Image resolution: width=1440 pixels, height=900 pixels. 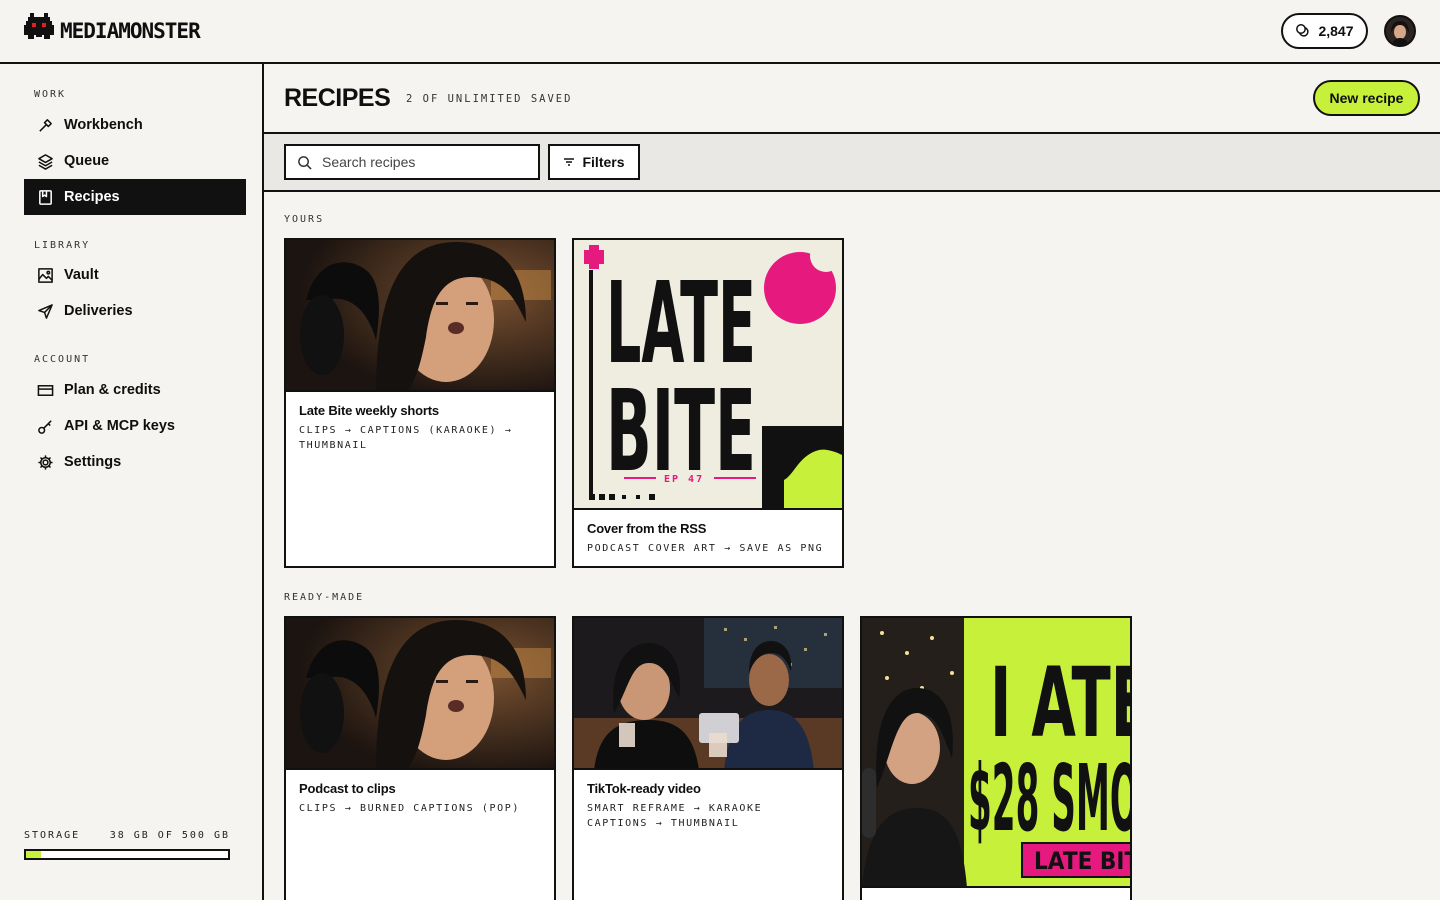 What do you see at coordinates (406, 438) in the screenshot?
I see `recipe-steps: CLIPS → CAPTIONS (KARAOKE) → THUMBNAIL` at bounding box center [406, 438].